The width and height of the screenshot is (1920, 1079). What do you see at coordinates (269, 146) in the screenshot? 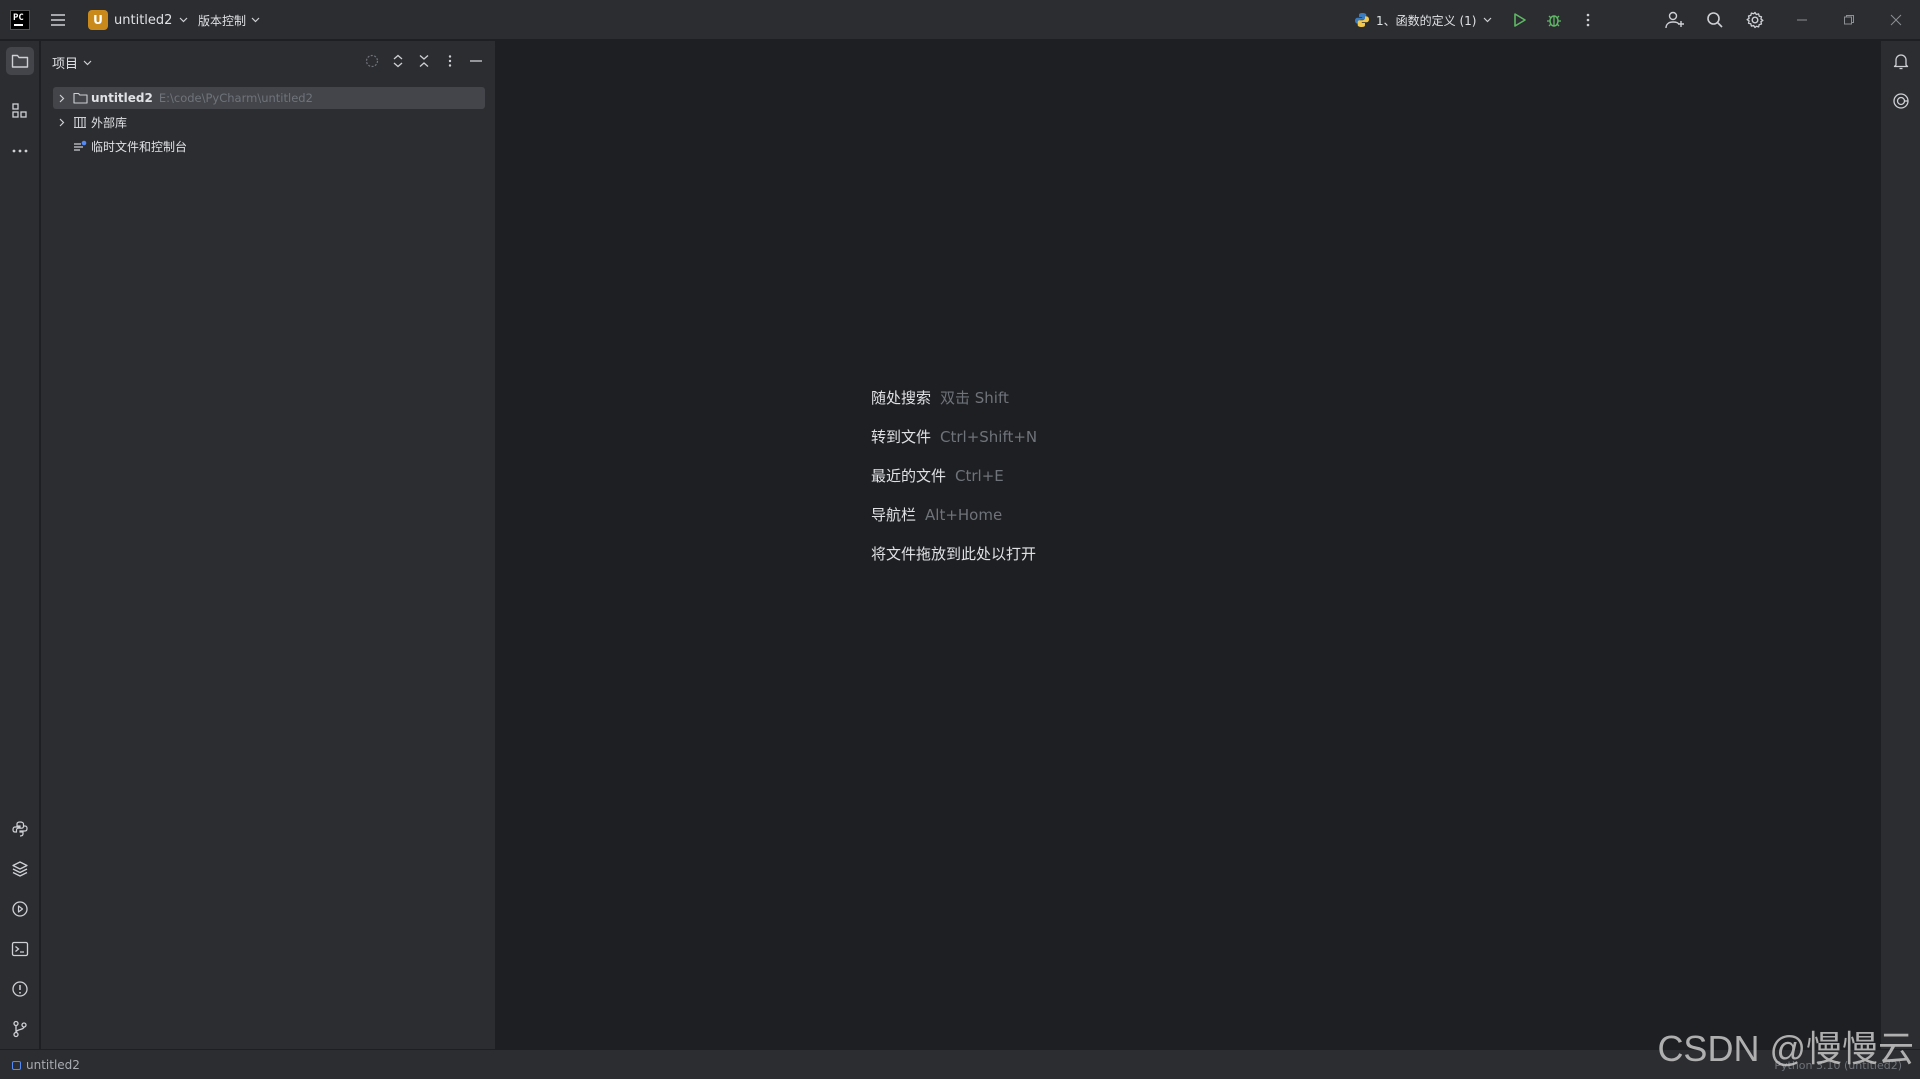
I see `tree-item-scratches-and-consoles: 临时文件和控制台` at bounding box center [269, 146].